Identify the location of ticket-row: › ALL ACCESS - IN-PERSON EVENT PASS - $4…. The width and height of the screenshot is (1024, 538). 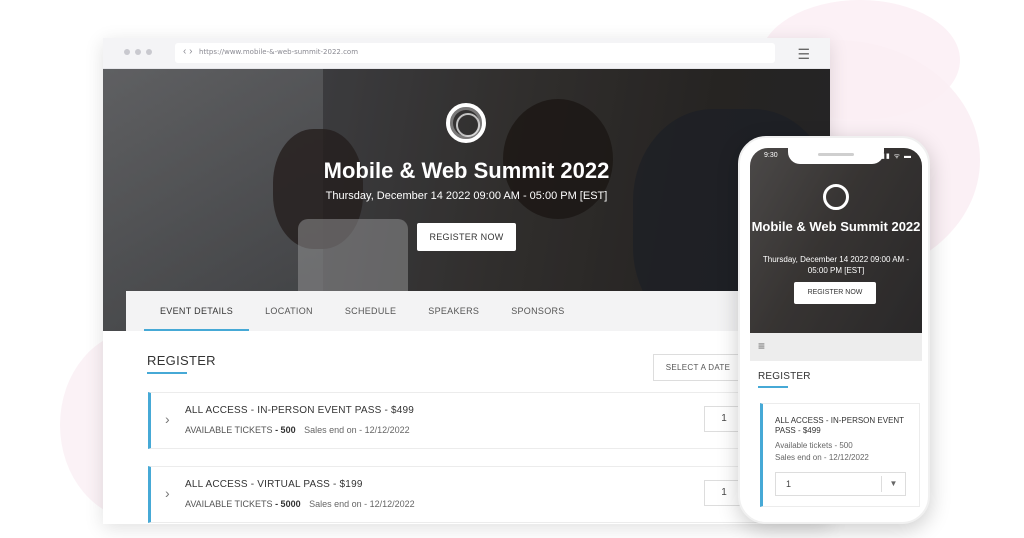
(468, 420).